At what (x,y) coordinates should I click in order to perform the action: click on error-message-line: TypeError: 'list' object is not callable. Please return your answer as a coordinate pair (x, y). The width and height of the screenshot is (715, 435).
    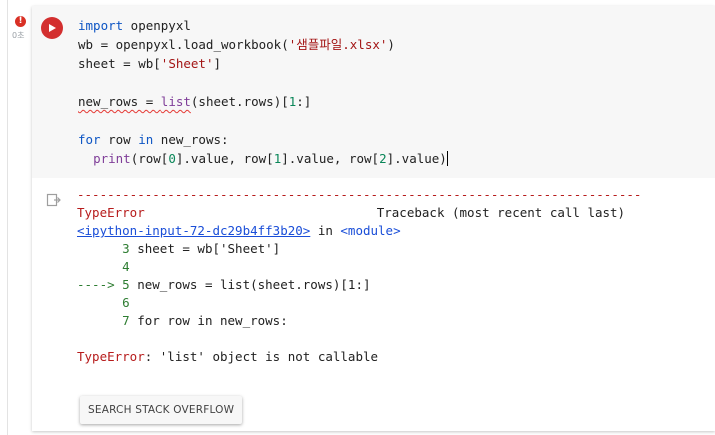
    Looking at the image, I should click on (228, 356).